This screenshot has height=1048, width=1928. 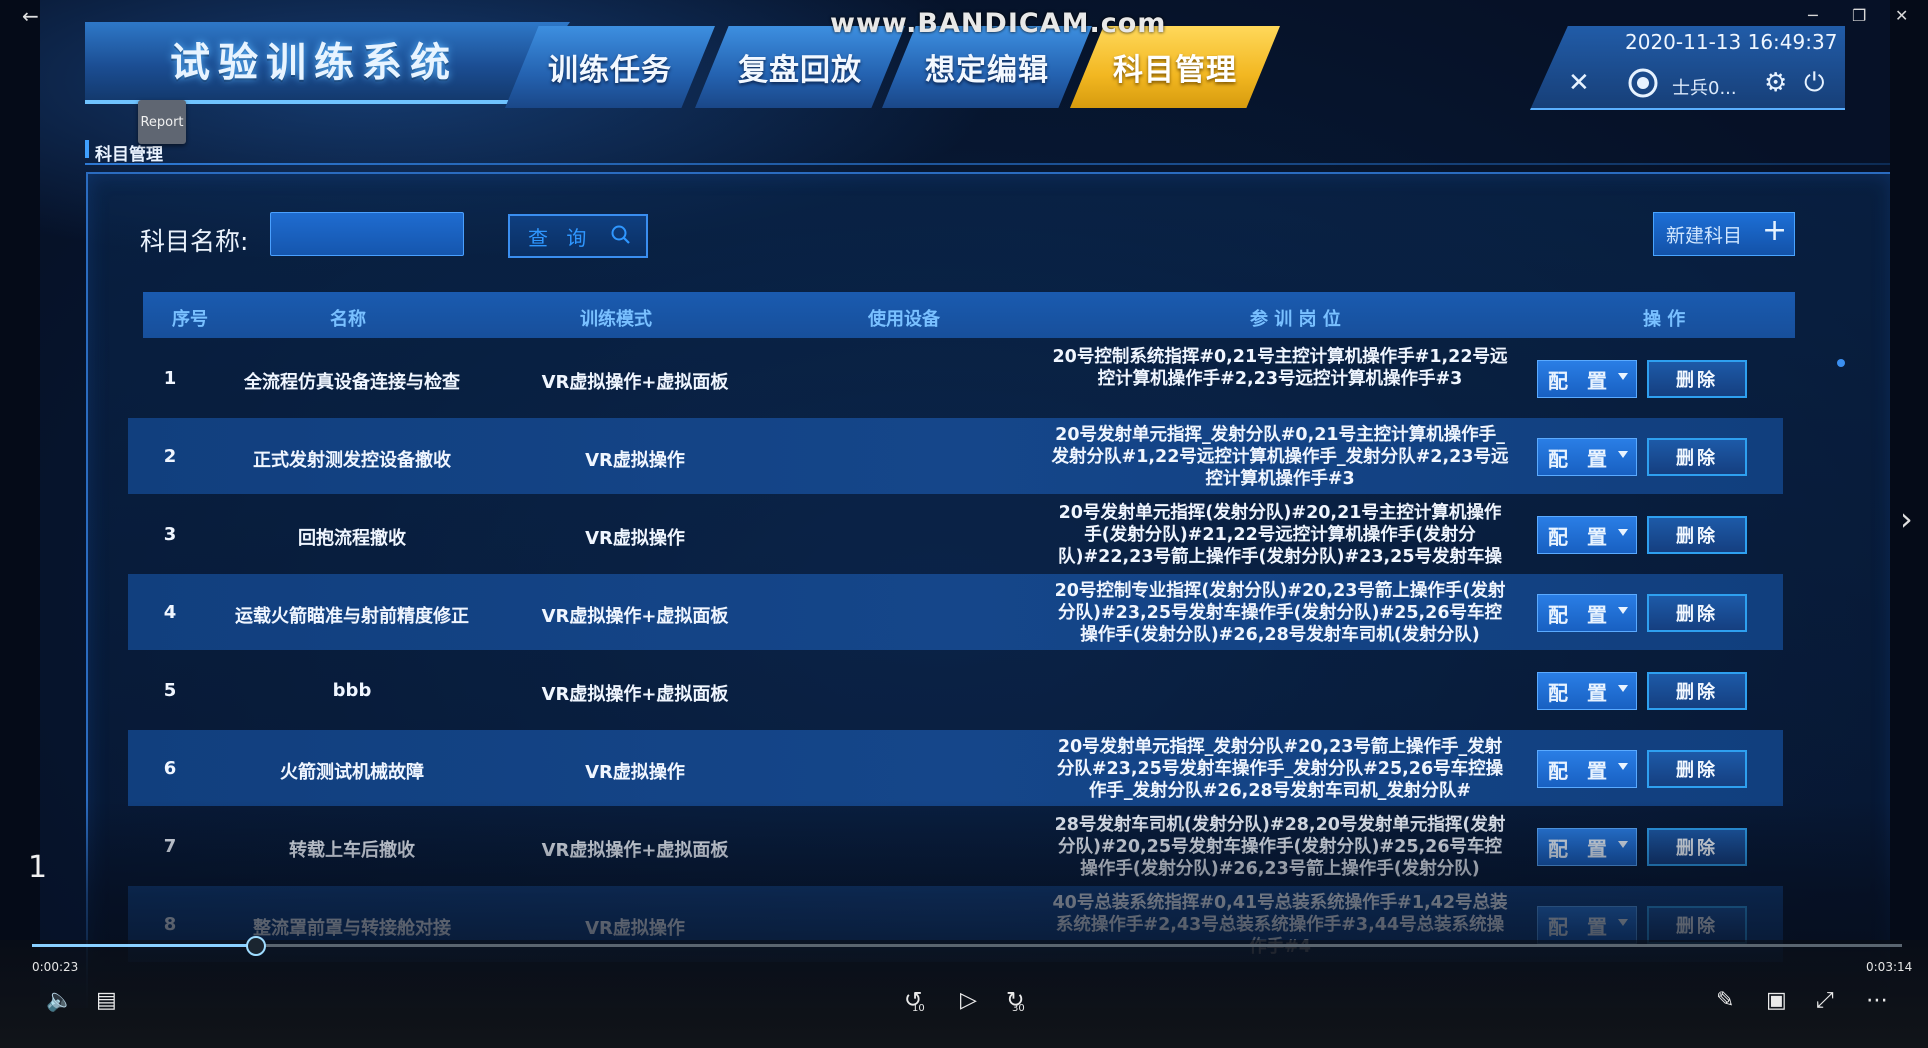 What do you see at coordinates (620, 234) in the screenshot?
I see `search-icon` at bounding box center [620, 234].